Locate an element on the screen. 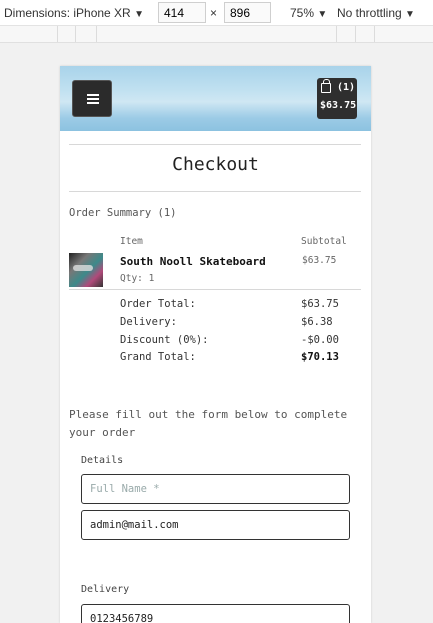 Image resolution: width=433 pixels, height=623 pixels. grand-total-label: Grand Total: is located at coordinates (158, 357).